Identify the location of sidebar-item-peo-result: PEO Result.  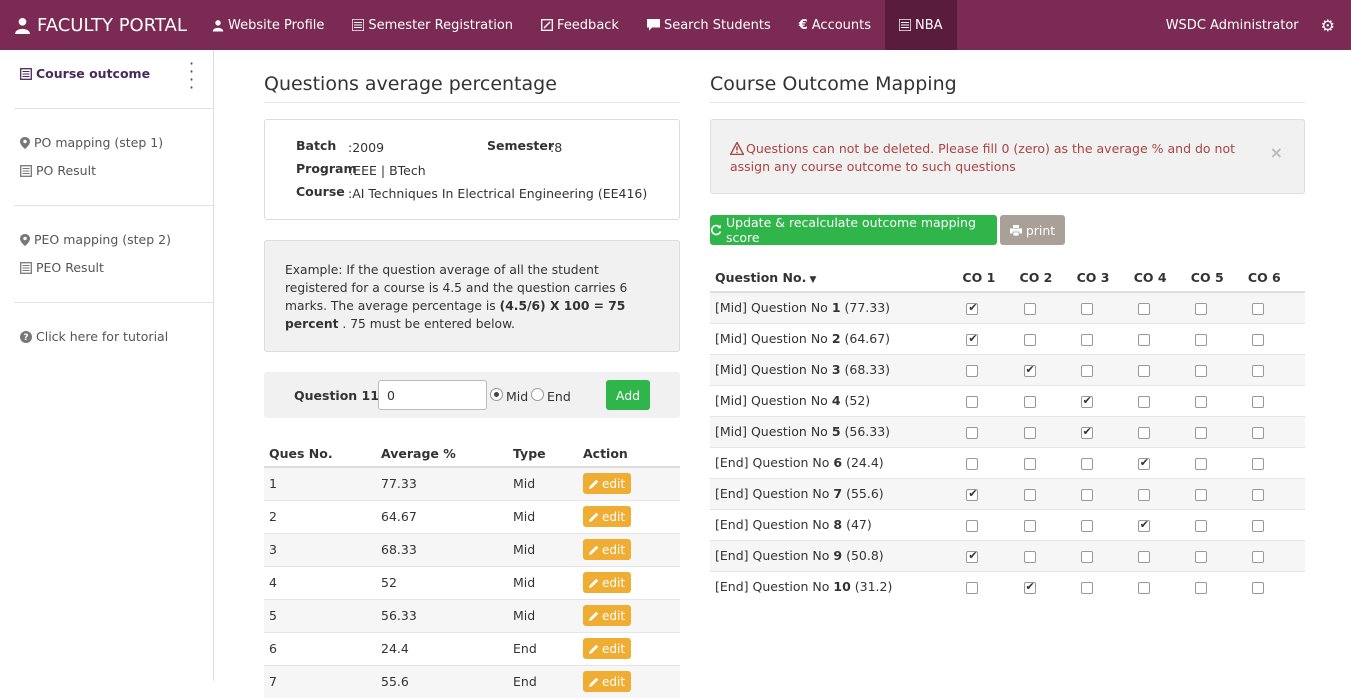
(62, 267).